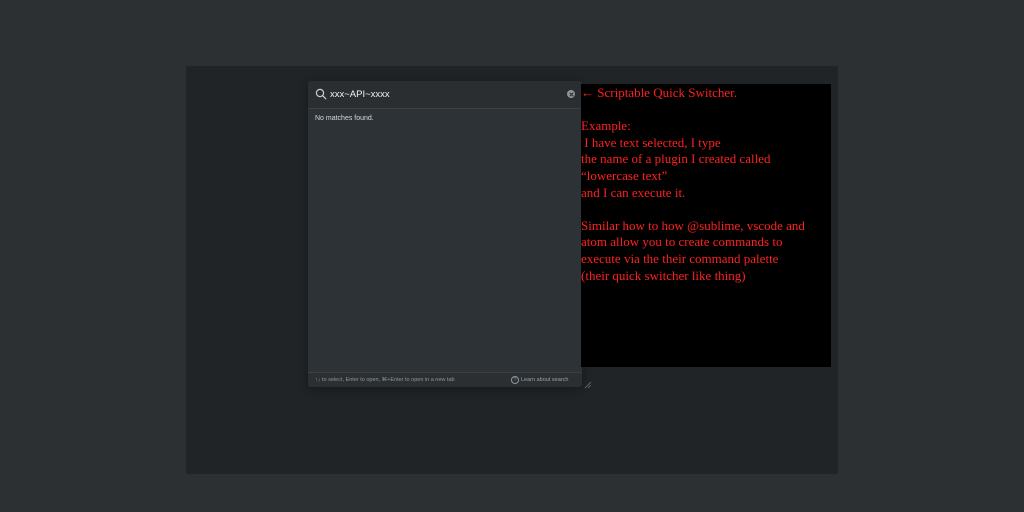 This screenshot has height=512, width=1024. Describe the element at coordinates (680, 258) in the screenshot. I see `annotation-line: execute via the their command palette` at that location.